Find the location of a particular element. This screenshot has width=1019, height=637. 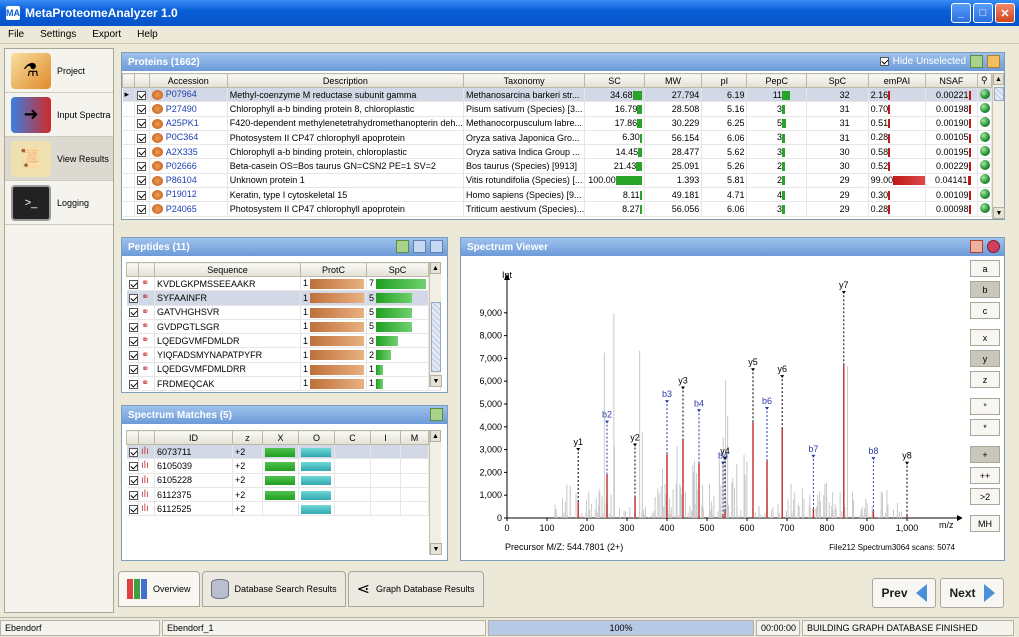

col-taxonomy: Taxonomy is located at coordinates (524, 80).